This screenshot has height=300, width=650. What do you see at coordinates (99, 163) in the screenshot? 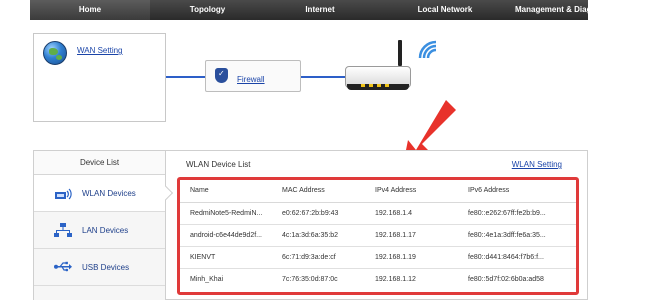
I see `sidebar-header: Device List` at bounding box center [99, 163].